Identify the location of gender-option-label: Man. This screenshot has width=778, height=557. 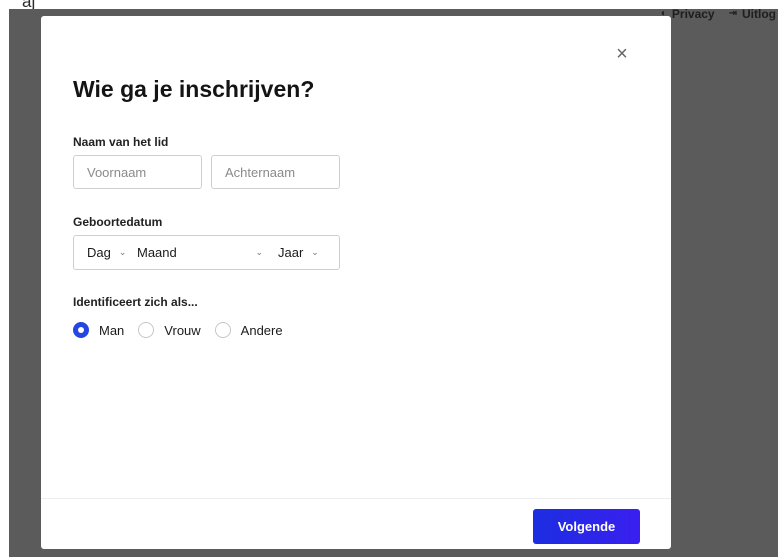
(112, 330).